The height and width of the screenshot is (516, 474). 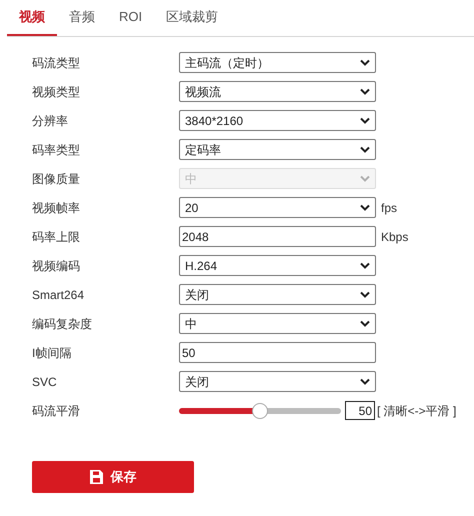 What do you see at coordinates (52, 353) in the screenshot?
I see `field-label: I帧间隔` at bounding box center [52, 353].